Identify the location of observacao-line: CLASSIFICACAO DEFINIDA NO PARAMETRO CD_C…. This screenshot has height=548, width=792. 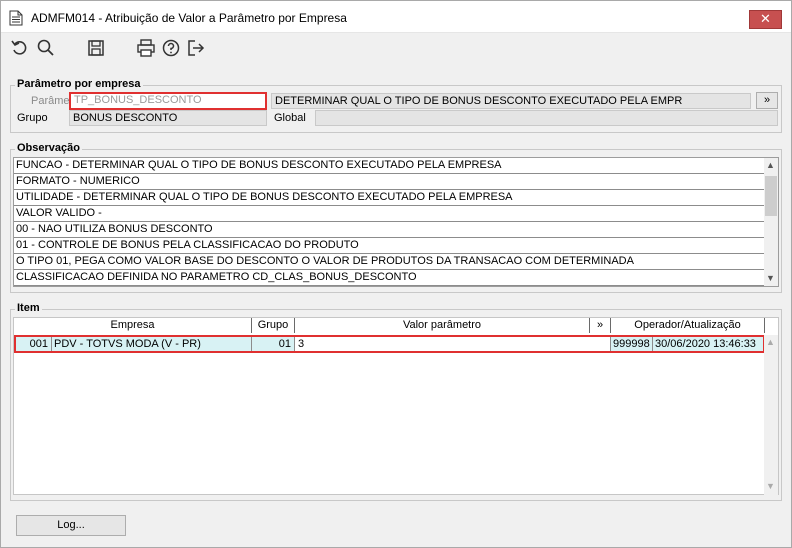
(389, 278).